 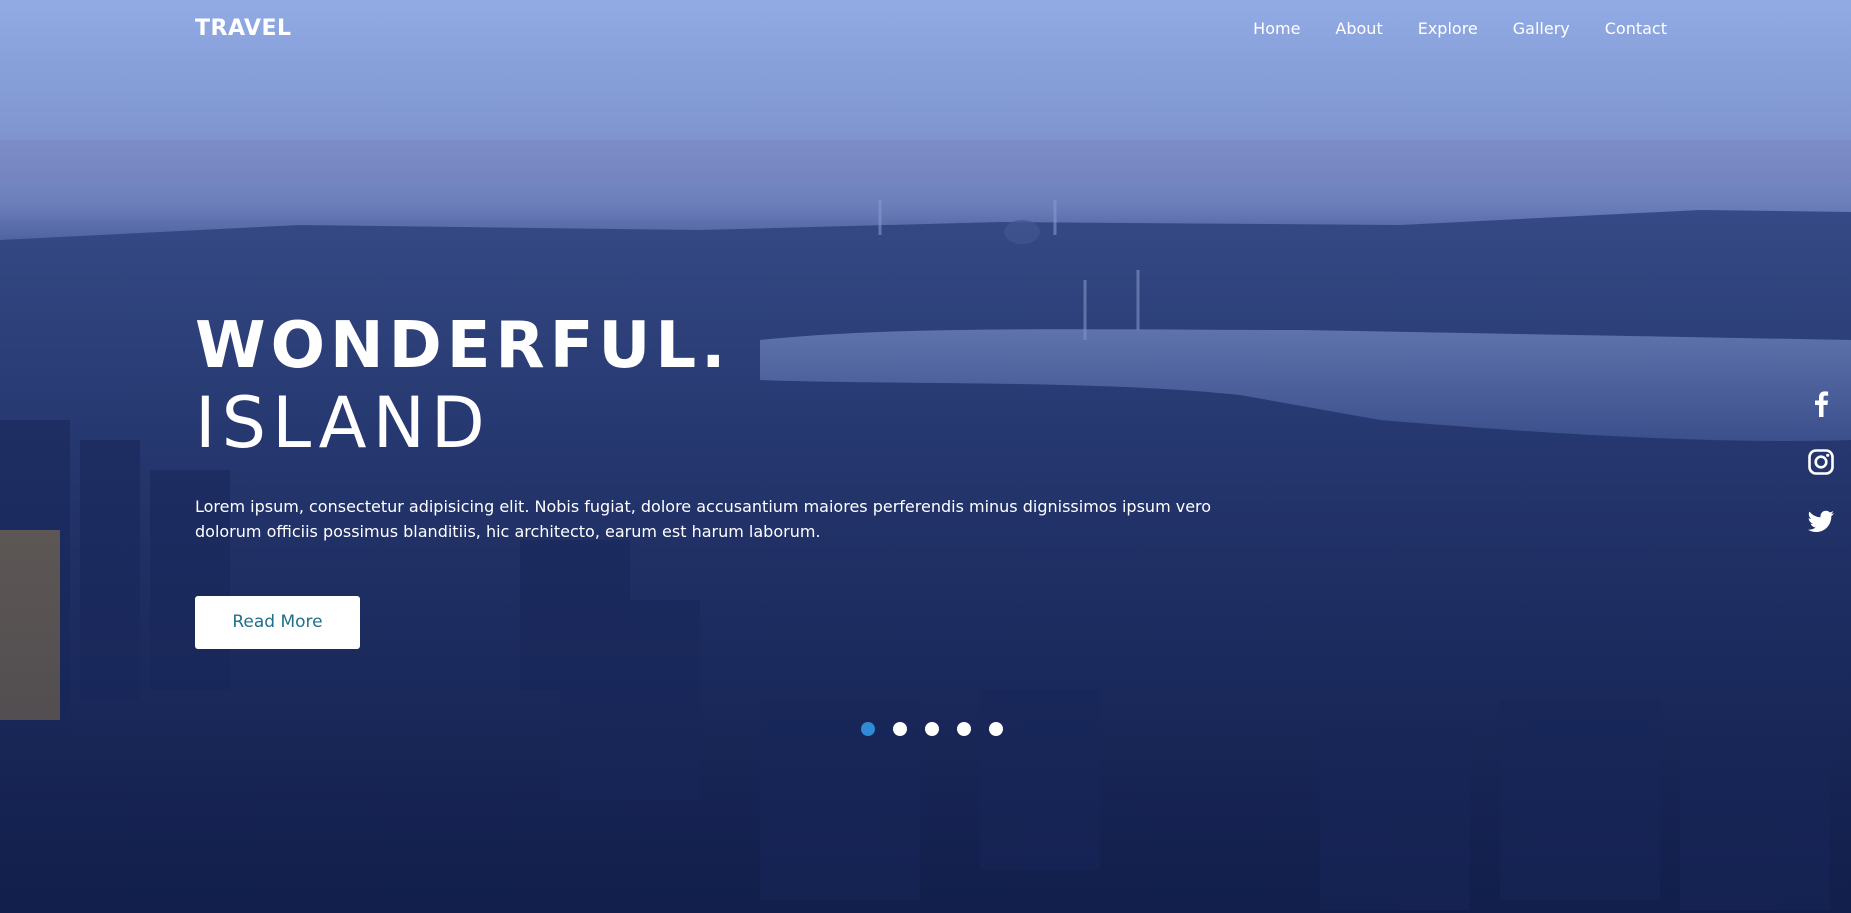 I want to click on social-links, so click(x=1821, y=476).